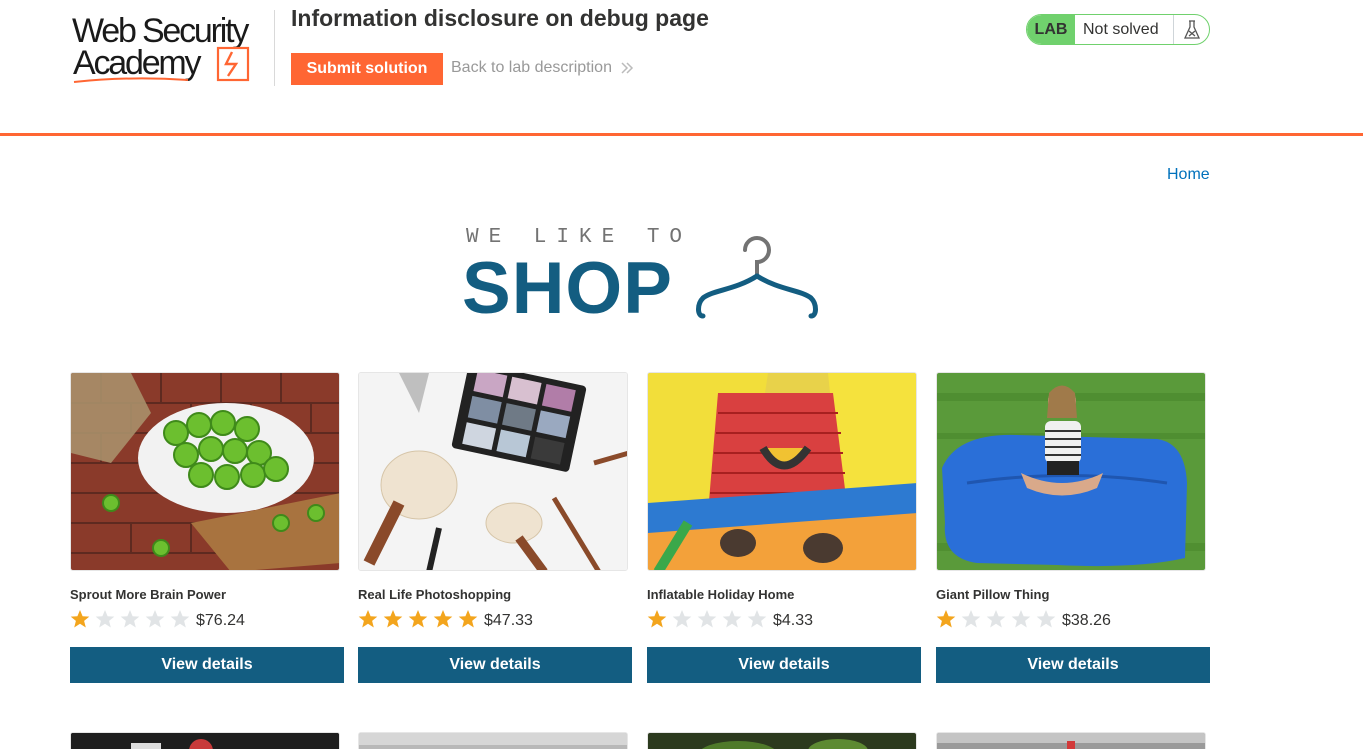  Describe the element at coordinates (220, 620) in the screenshot. I see `product-price: $76.24` at that location.